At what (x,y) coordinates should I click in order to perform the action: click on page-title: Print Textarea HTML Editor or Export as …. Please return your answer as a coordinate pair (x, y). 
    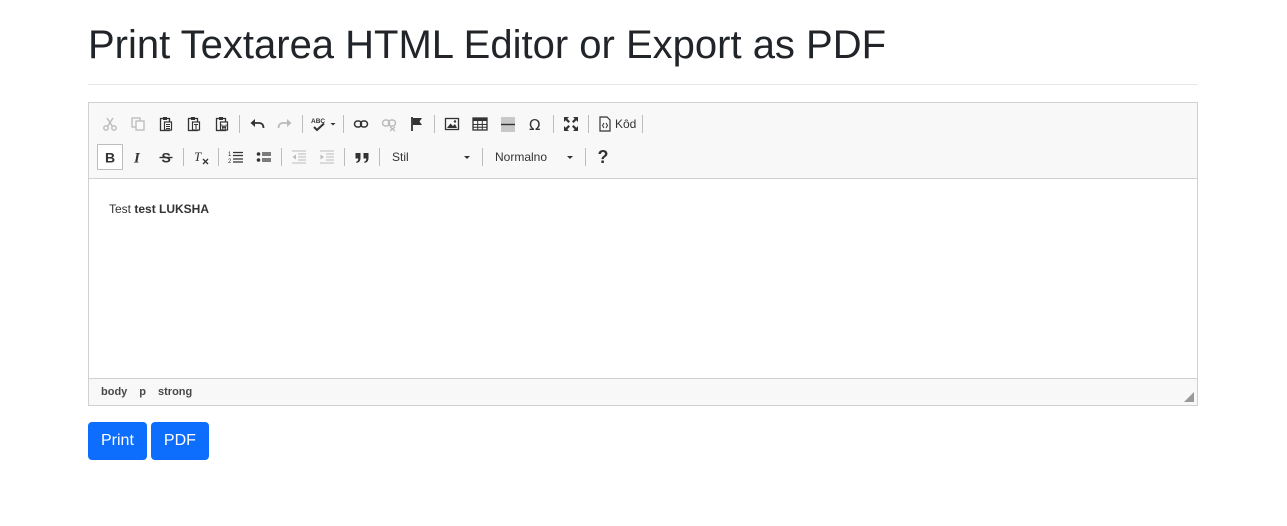
    Looking at the image, I should click on (643, 42).